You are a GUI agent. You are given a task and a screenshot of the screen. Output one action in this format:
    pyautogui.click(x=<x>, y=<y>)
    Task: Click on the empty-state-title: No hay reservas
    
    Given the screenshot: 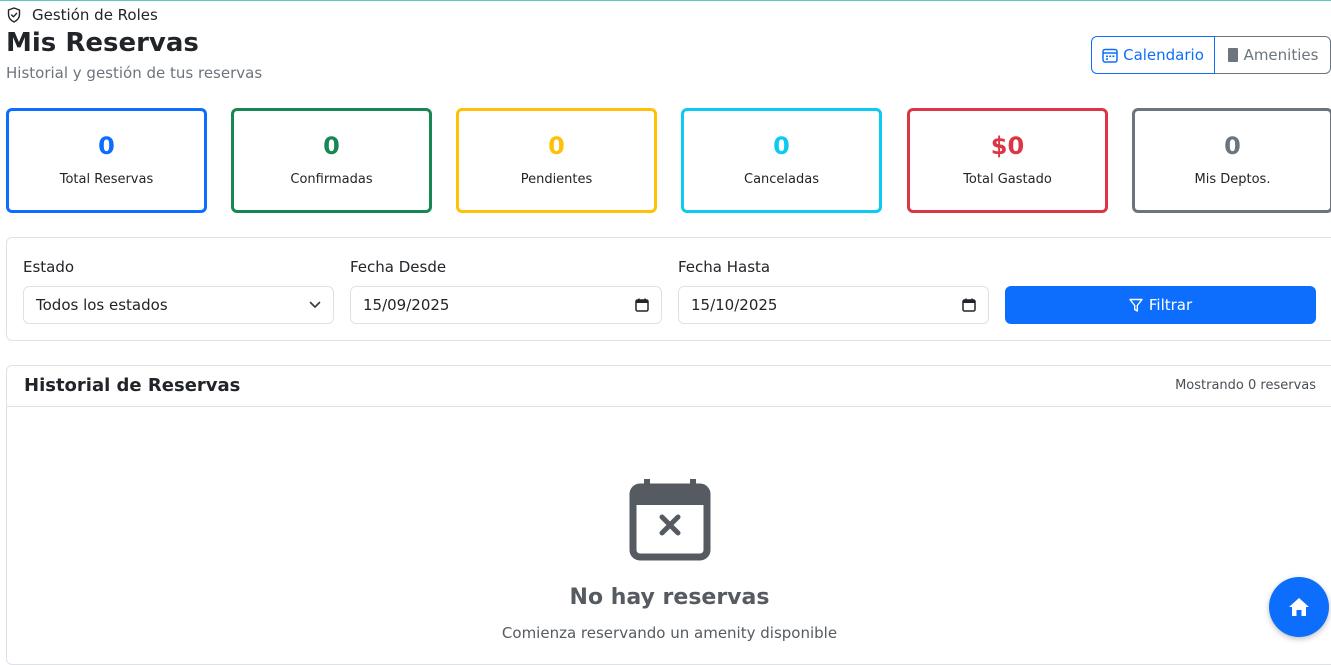 What is the action you would take?
    pyautogui.click(x=669, y=597)
    